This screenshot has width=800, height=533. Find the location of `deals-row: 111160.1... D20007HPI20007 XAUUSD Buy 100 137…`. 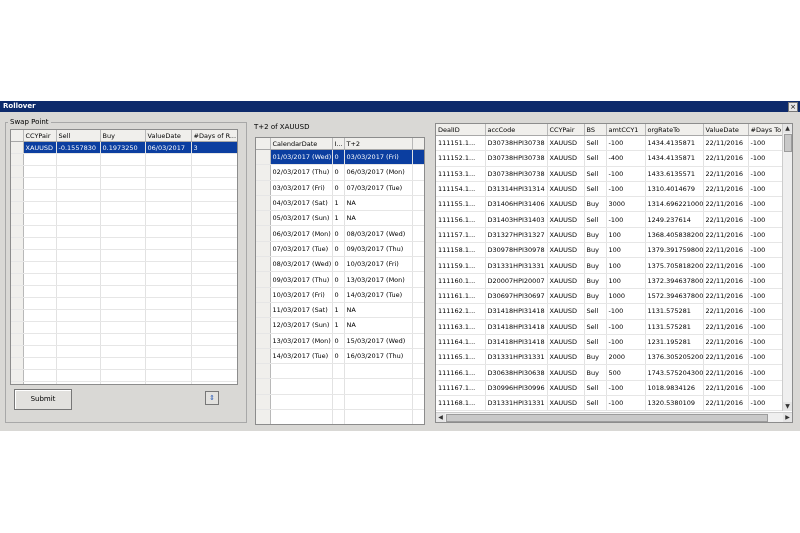

deals-row: 111160.1... D20007HPI20007 XAUUSD Buy 100 137… is located at coordinates (610, 281).